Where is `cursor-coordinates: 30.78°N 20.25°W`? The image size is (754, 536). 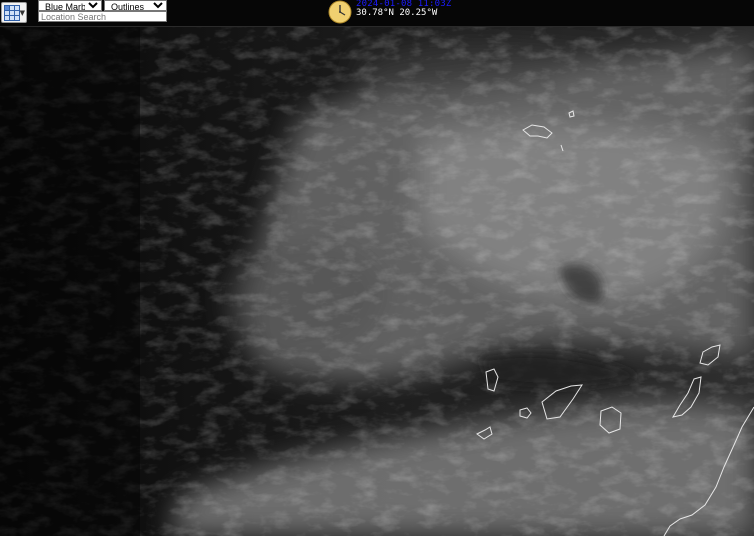
cursor-coordinates: 30.78°N 20.25°W is located at coordinates (397, 13).